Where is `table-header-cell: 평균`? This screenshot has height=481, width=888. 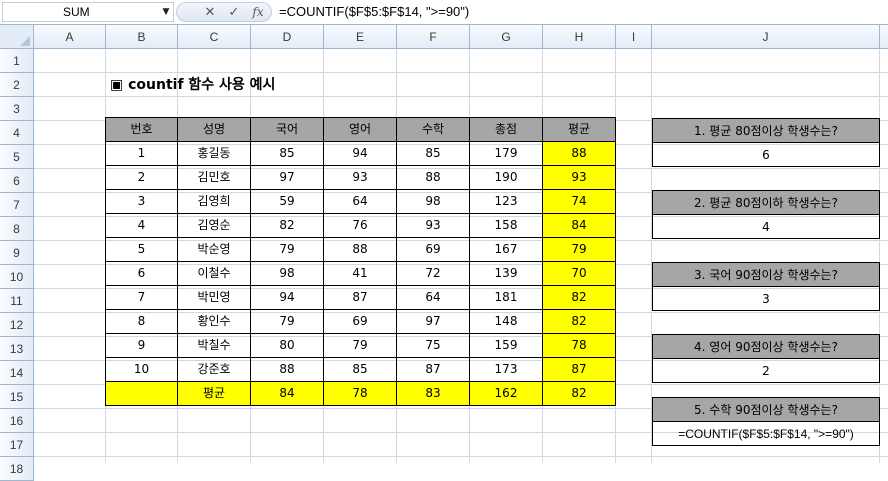
table-header-cell: 평균 is located at coordinates (579, 129).